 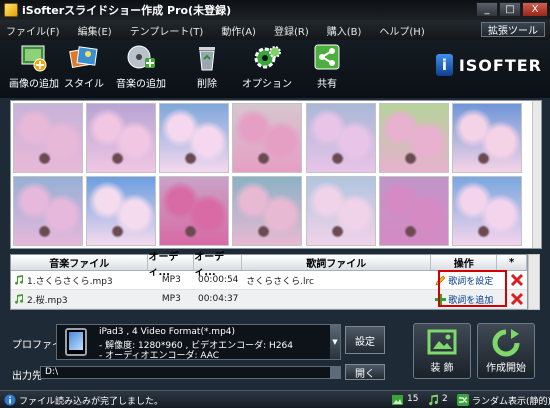 I want to click on style-icon, so click(x=84, y=58).